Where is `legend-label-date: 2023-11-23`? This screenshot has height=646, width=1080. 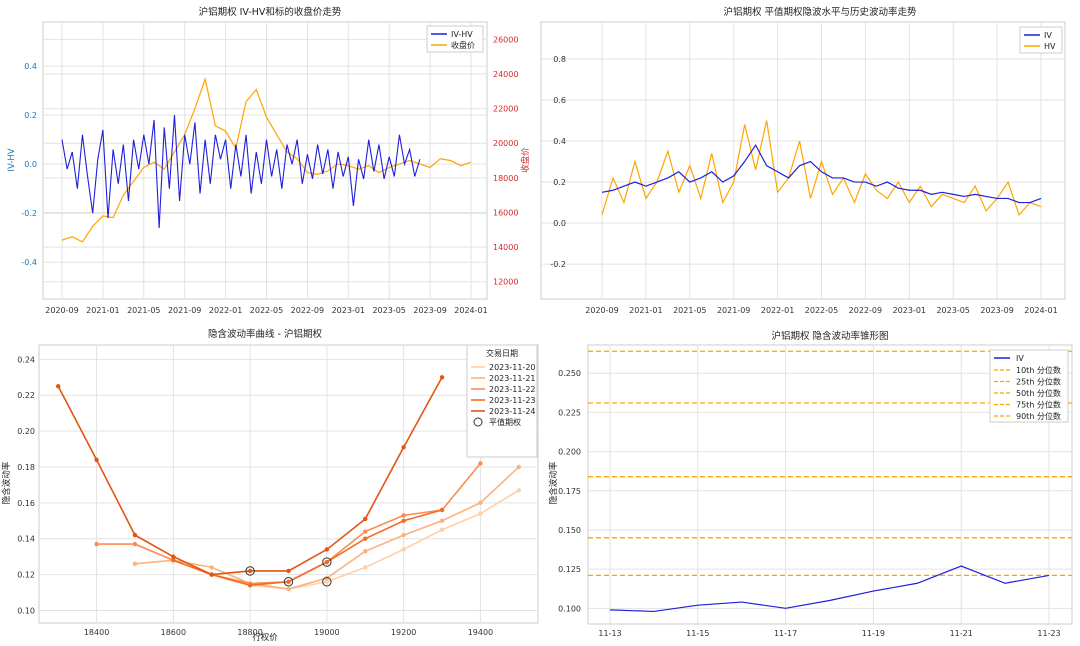 legend-label-date: 2023-11-23 is located at coordinates (512, 400).